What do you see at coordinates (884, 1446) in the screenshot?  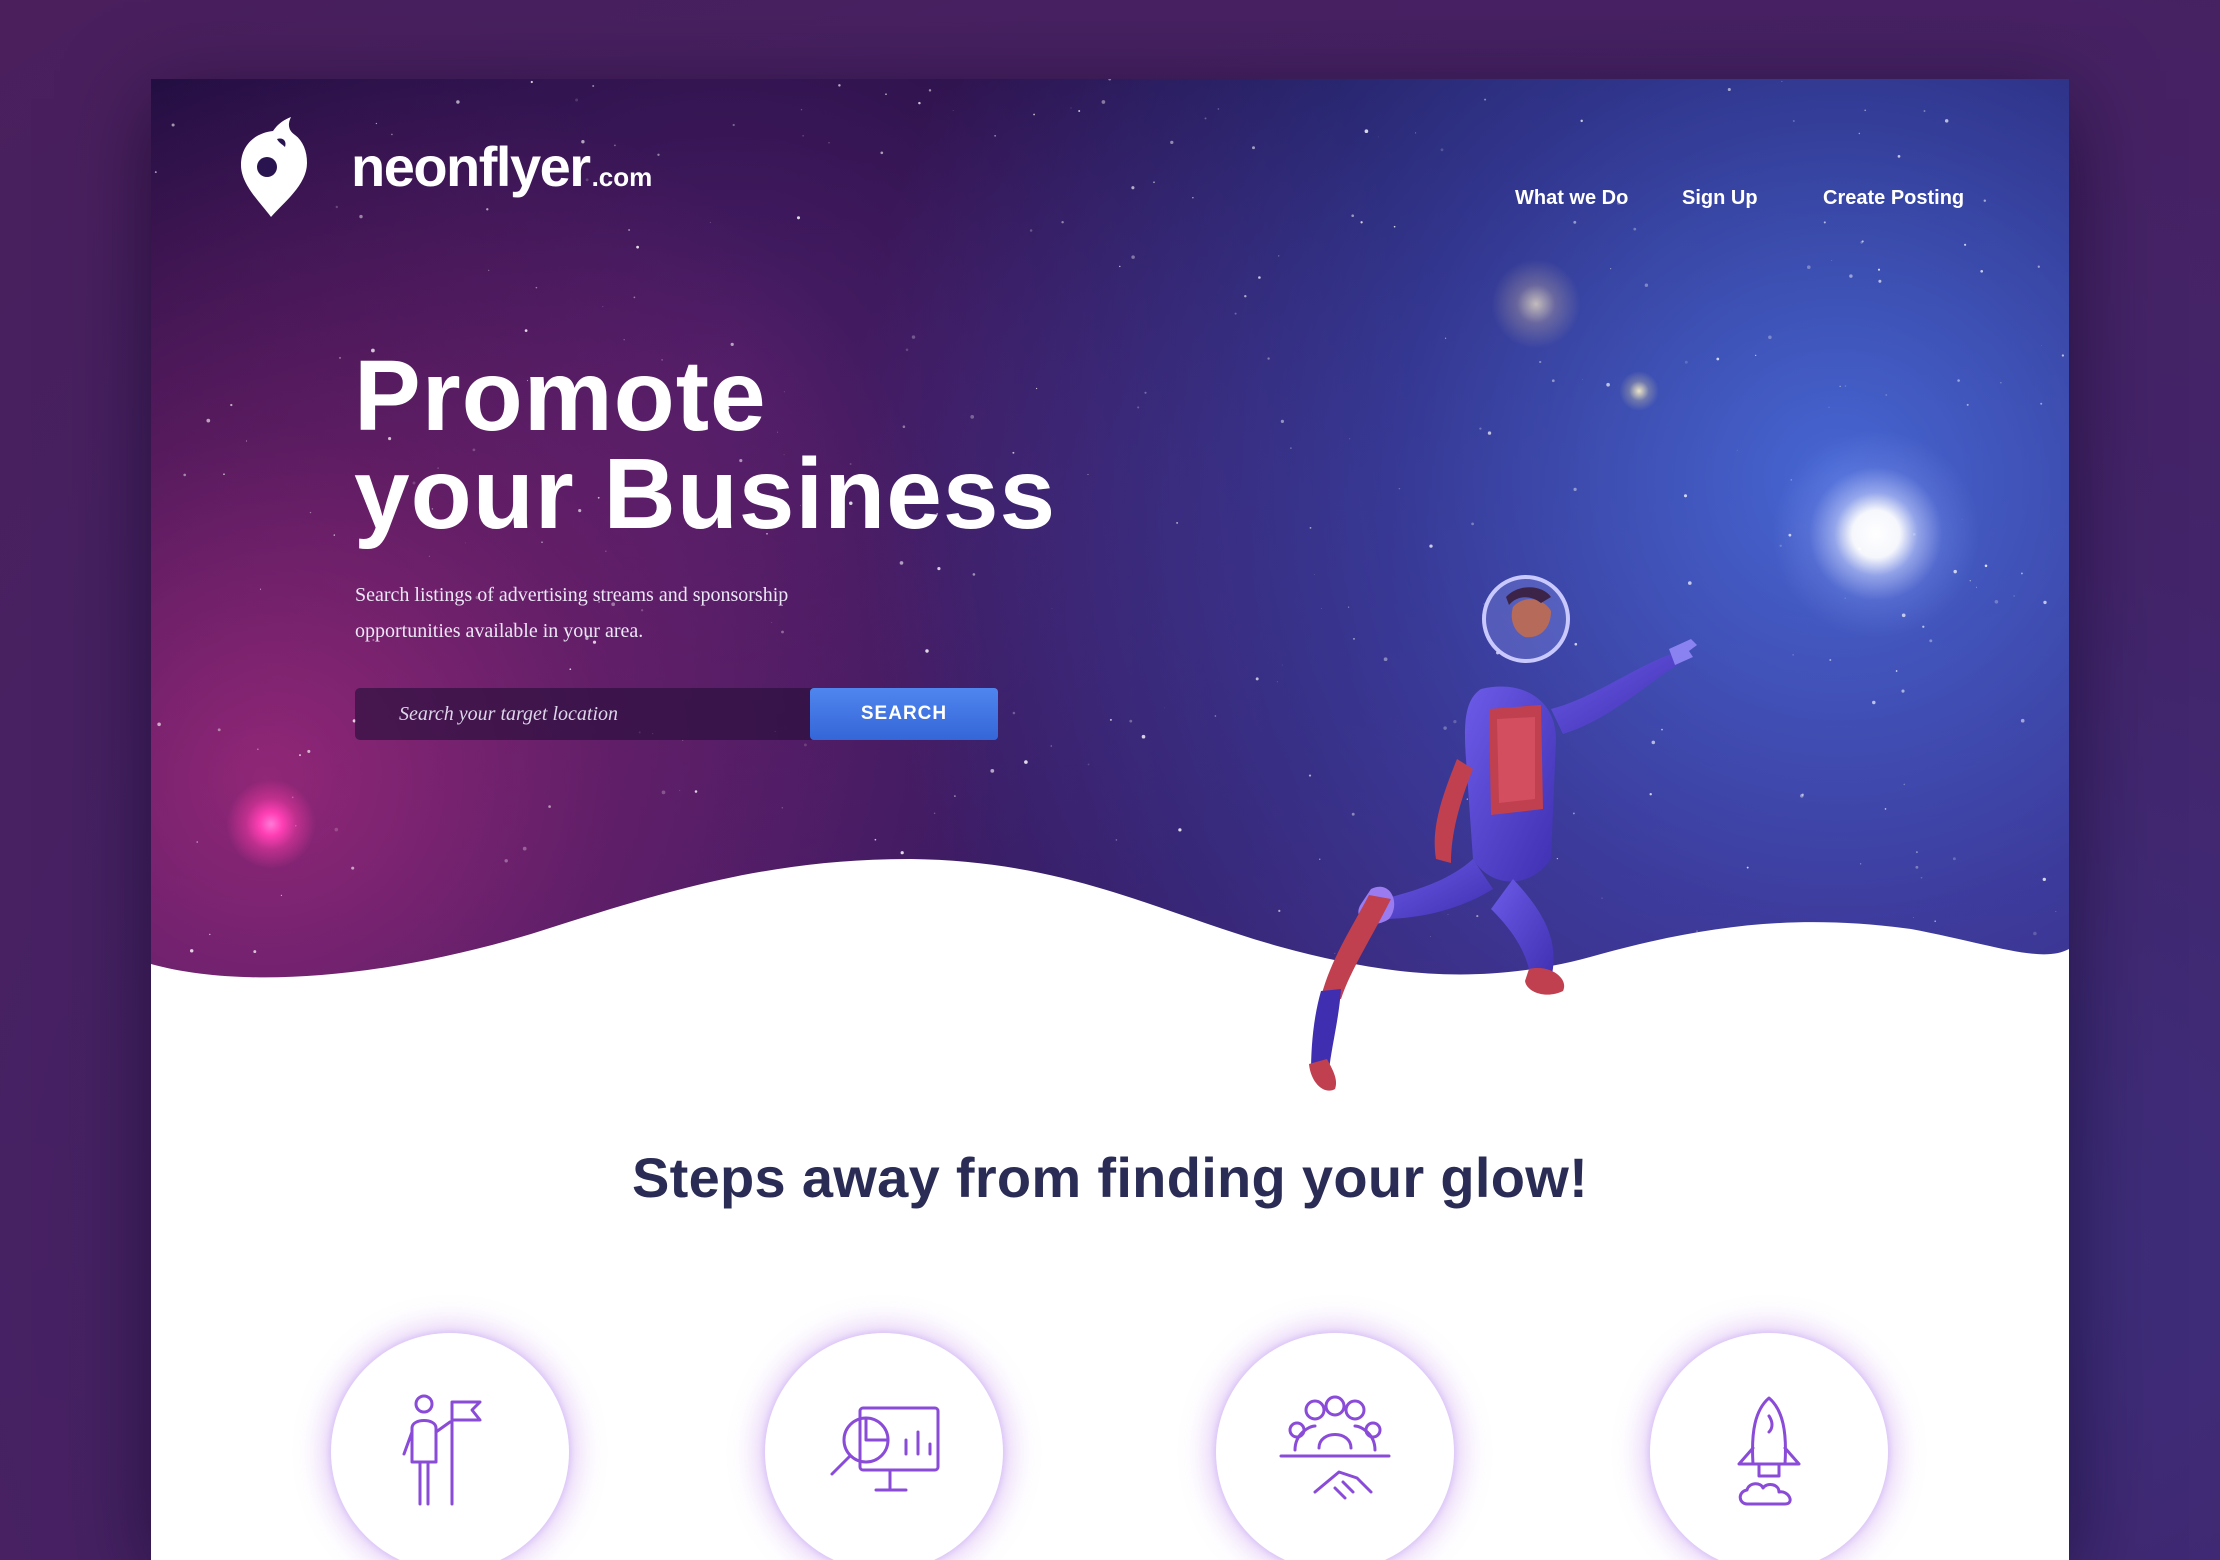 I see `step-card-analyze` at bounding box center [884, 1446].